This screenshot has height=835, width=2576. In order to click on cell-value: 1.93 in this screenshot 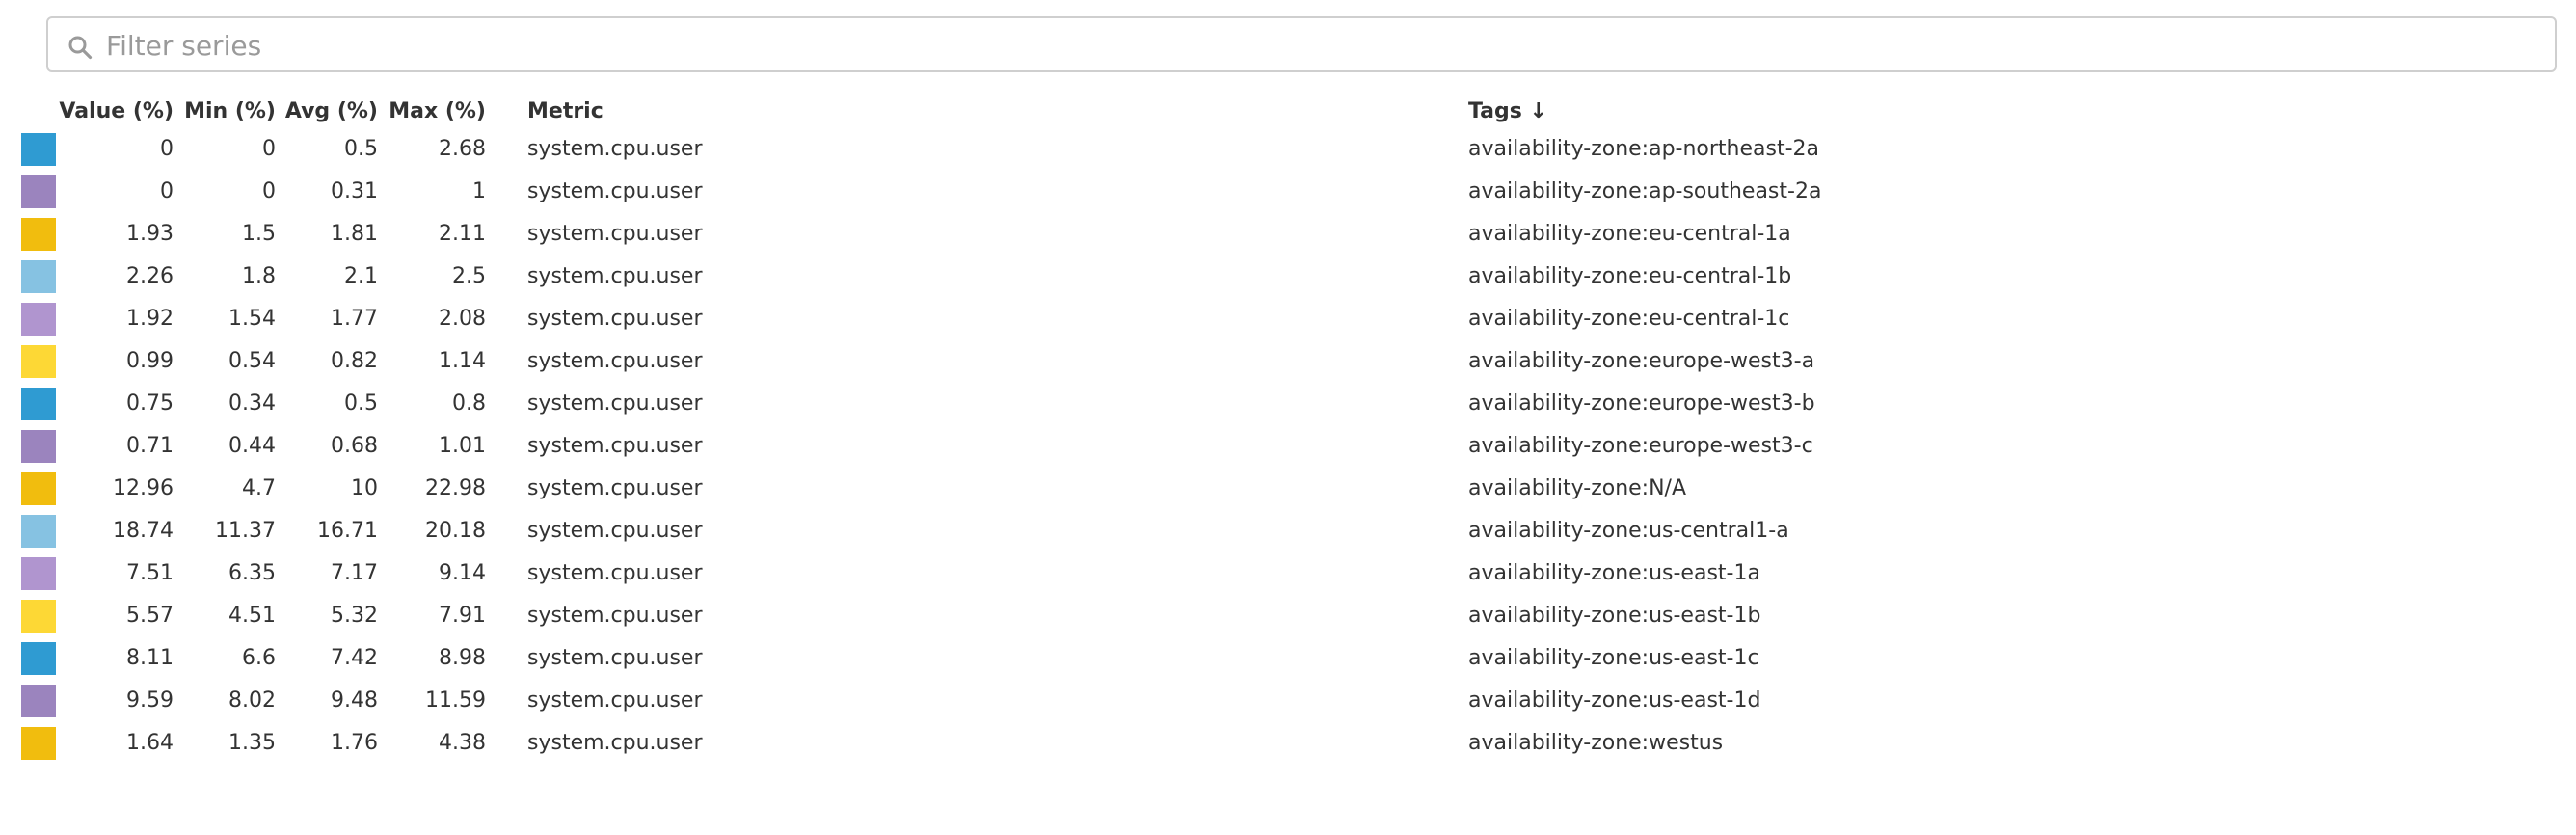, I will do `click(150, 234)`.